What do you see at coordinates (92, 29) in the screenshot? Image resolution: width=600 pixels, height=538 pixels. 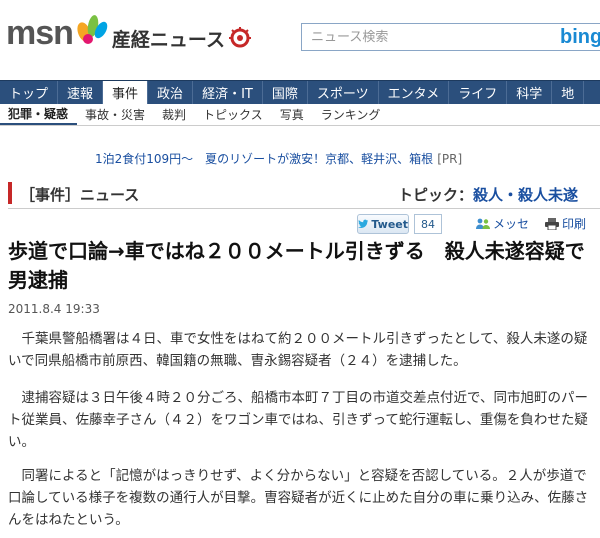 I see `msn-butterfly-icon` at bounding box center [92, 29].